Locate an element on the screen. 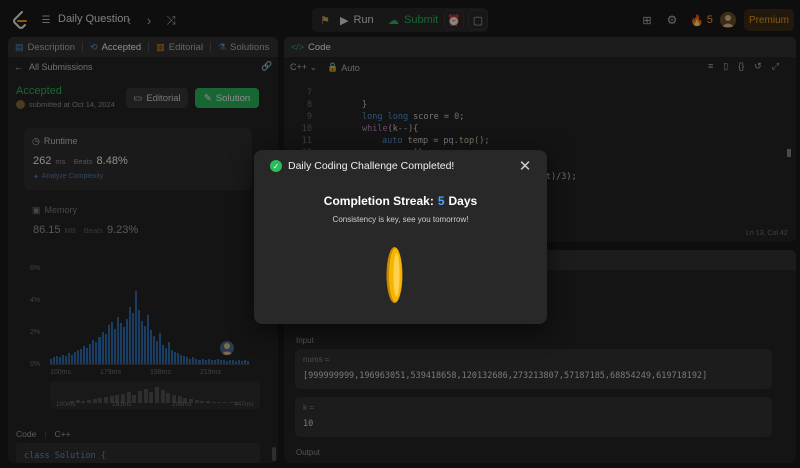 This screenshot has width=800, height=468. streak-suffix: Days is located at coordinates (463, 201).